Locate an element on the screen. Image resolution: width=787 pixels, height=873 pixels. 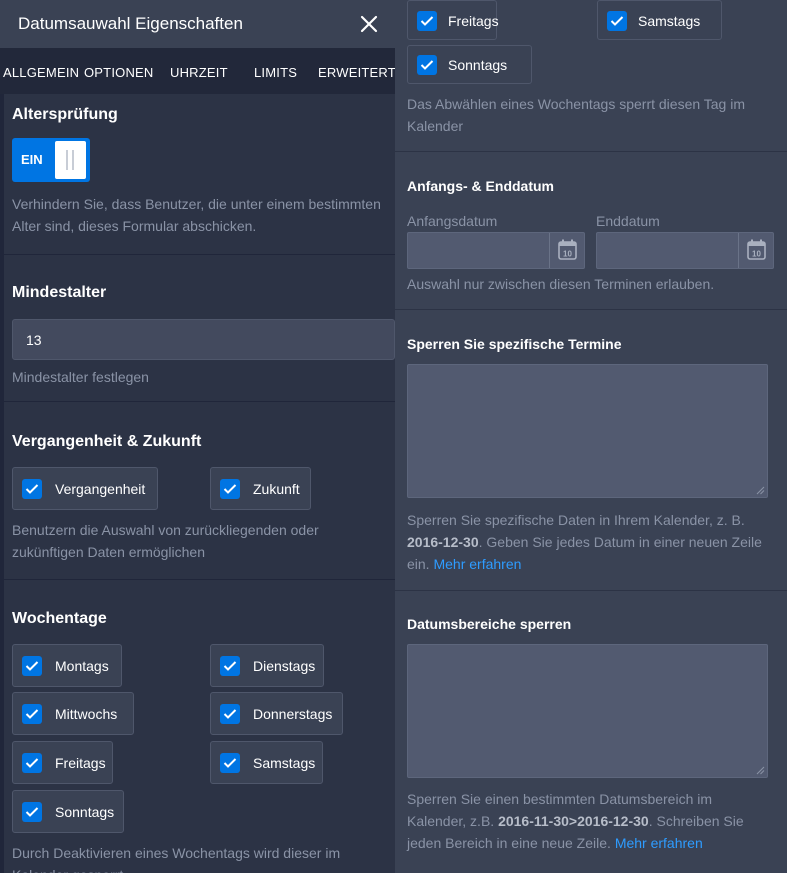
tab-limits: LIMITS is located at coordinates (275, 72).